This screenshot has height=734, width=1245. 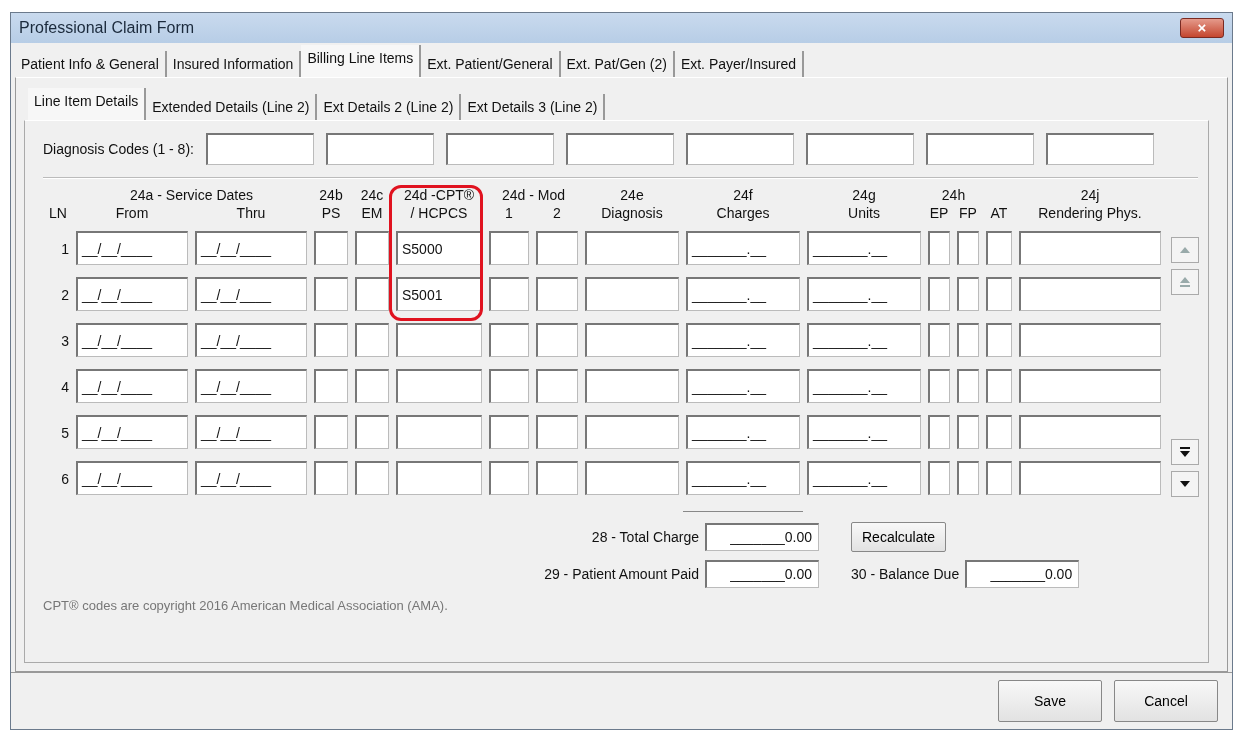 What do you see at coordinates (899, 537) in the screenshot?
I see `recalculate-button: Recalculate` at bounding box center [899, 537].